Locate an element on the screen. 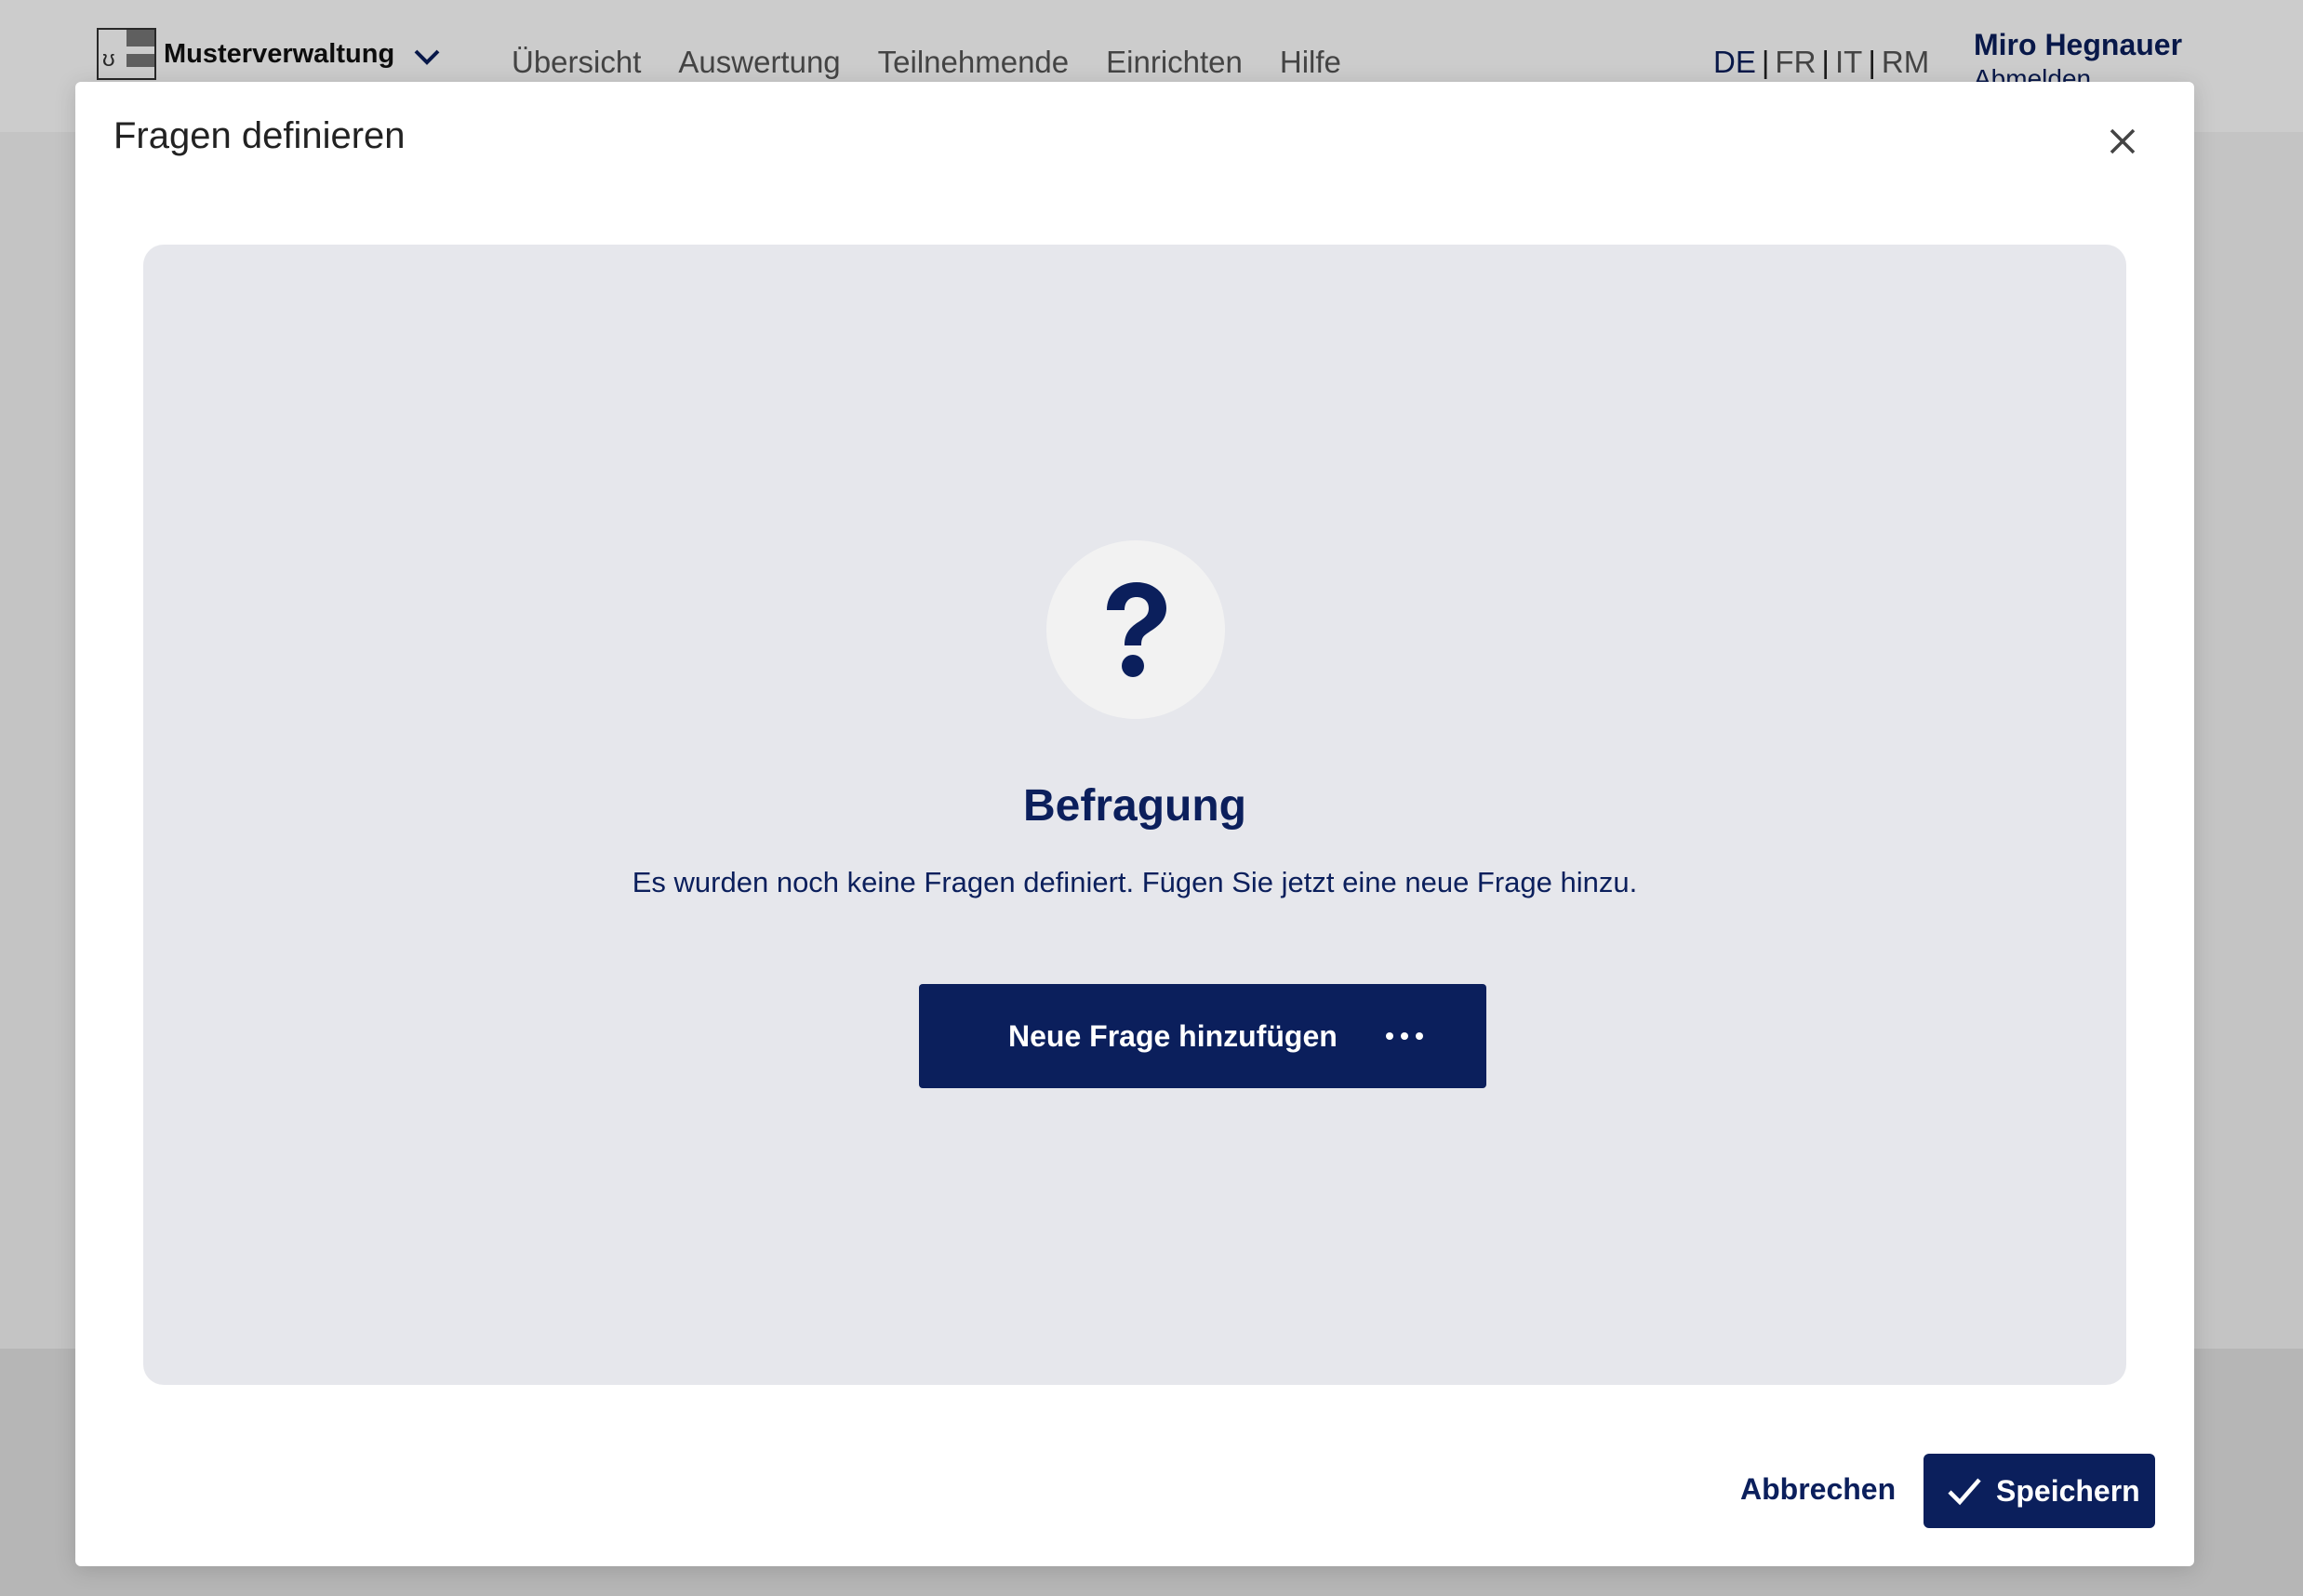  add-question-label: Neue Frage hinzufügen is located at coordinates (1173, 1036).